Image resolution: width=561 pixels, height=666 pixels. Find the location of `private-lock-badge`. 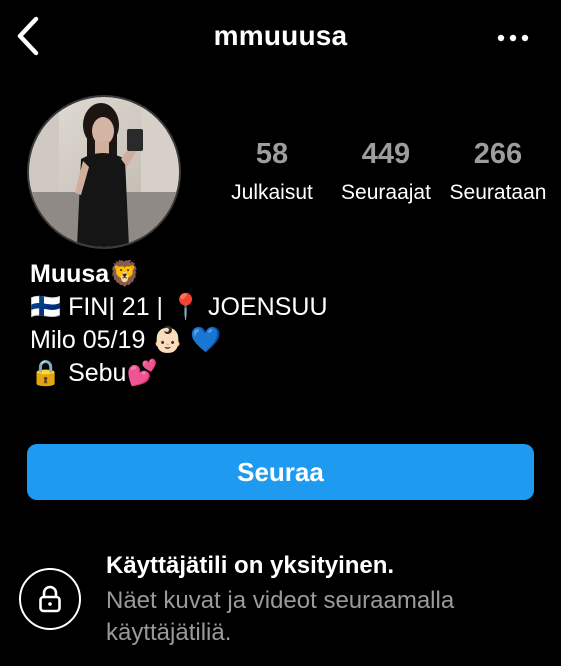

private-lock-badge is located at coordinates (50, 599).